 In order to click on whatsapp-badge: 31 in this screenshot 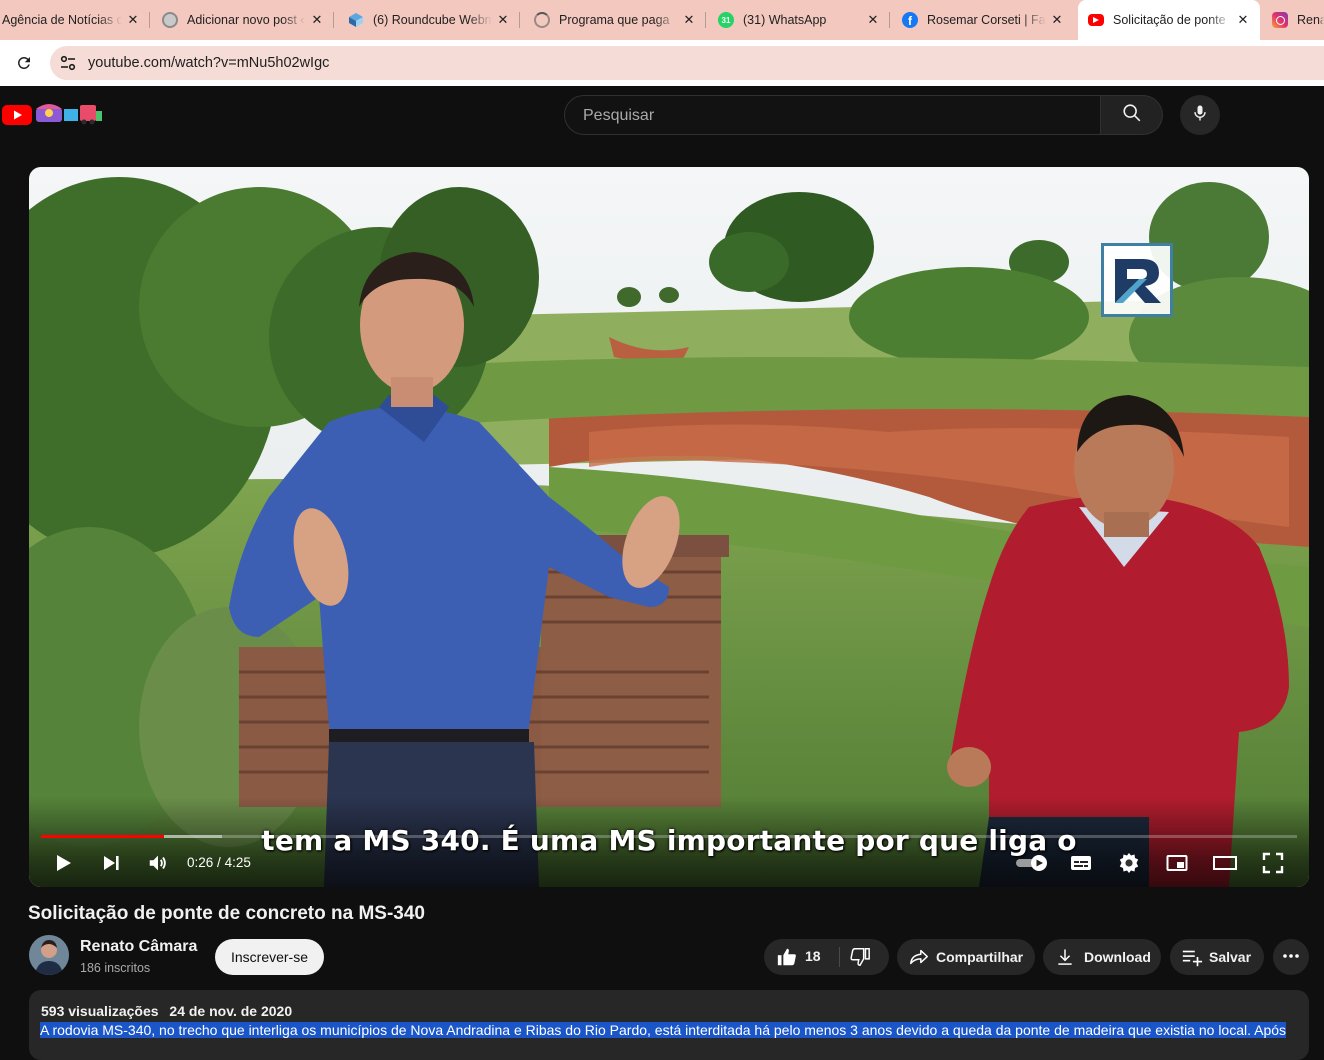, I will do `click(726, 20)`.